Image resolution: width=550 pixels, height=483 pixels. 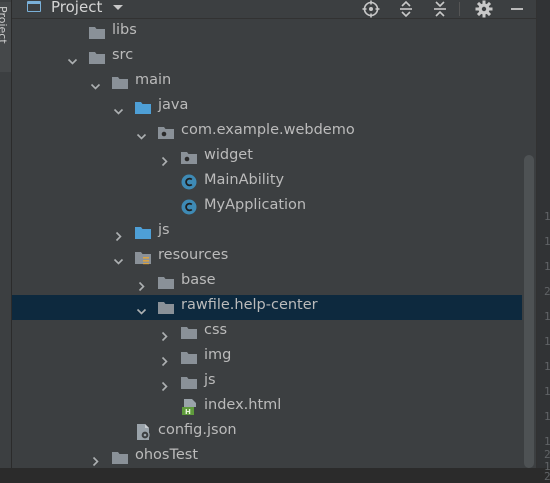 I want to click on project-panel-header: Project, so click(x=274, y=9).